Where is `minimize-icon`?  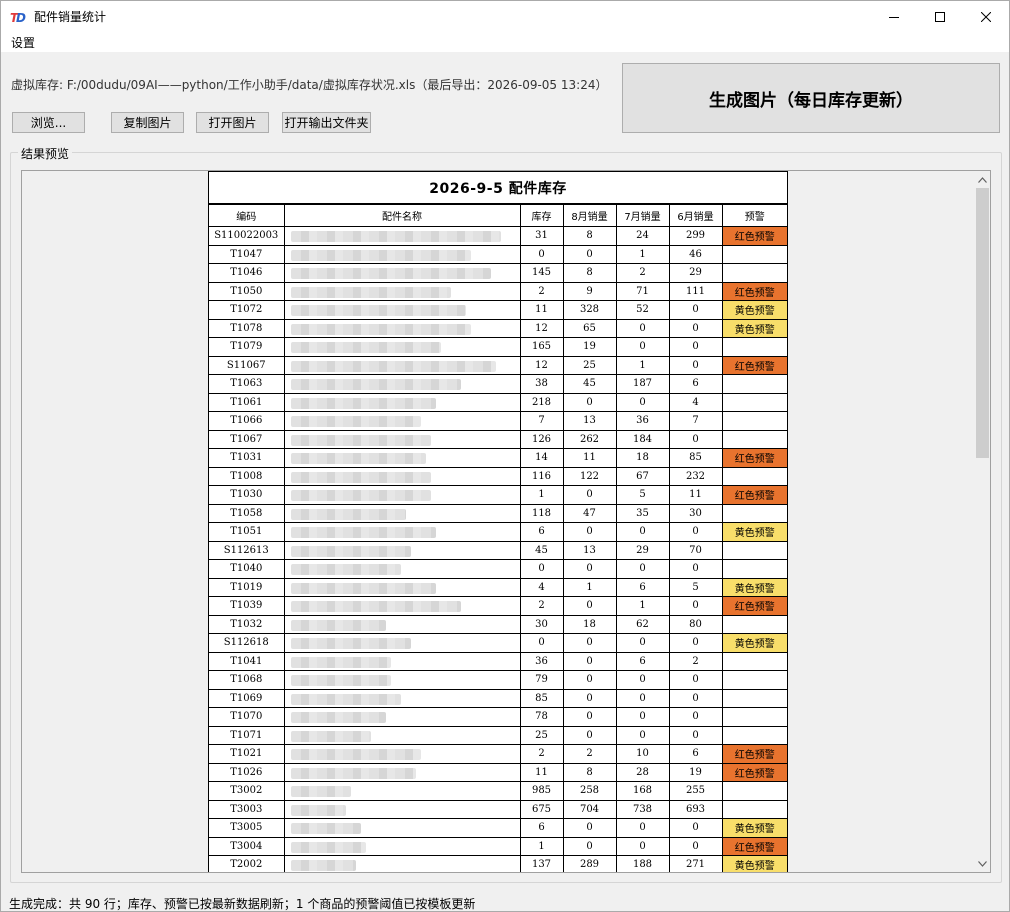 minimize-icon is located at coordinates (894, 17).